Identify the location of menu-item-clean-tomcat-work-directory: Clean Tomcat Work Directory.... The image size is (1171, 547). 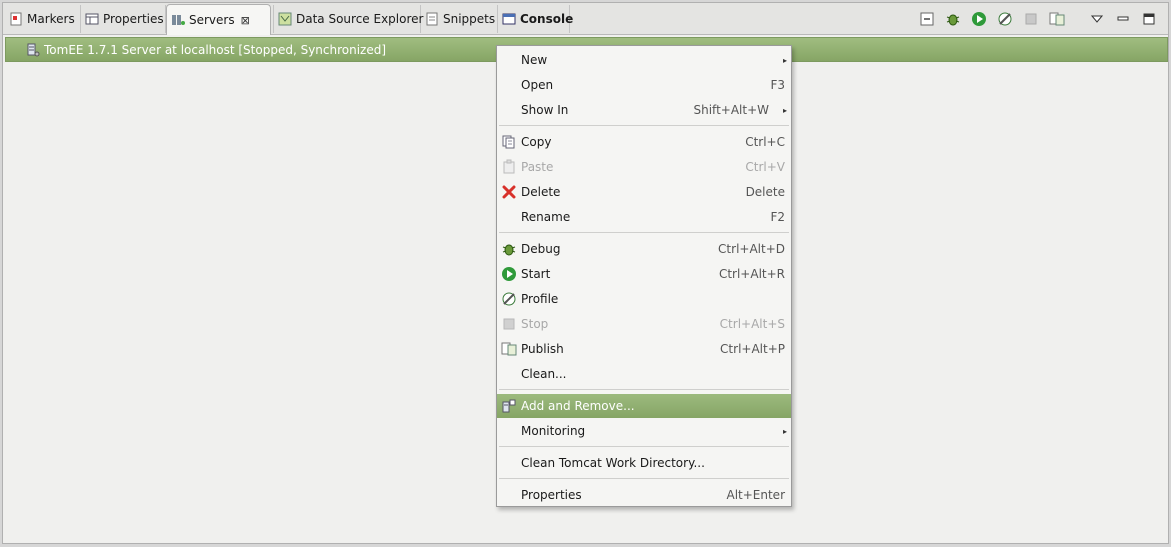
(644, 463).